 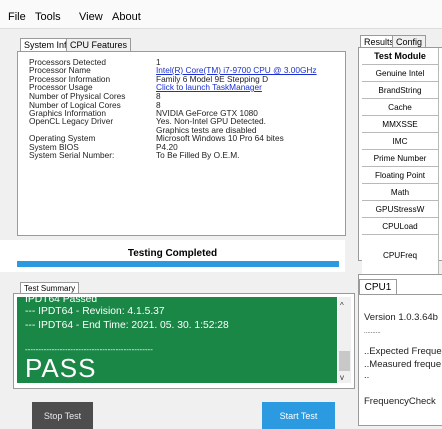 What do you see at coordinates (400, 107) in the screenshot?
I see `test-module-item: Cache` at bounding box center [400, 107].